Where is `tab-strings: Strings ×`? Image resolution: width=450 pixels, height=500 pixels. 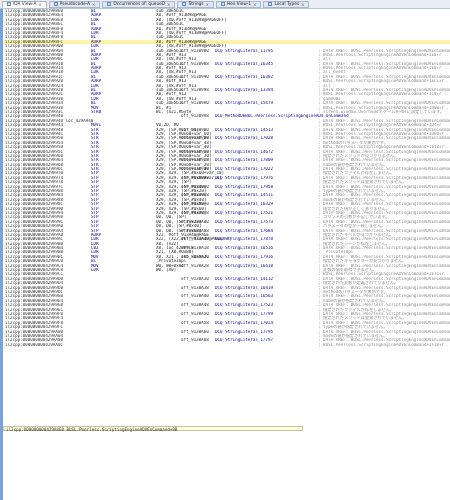 tab-strings: Strings × is located at coordinates (195, 4).